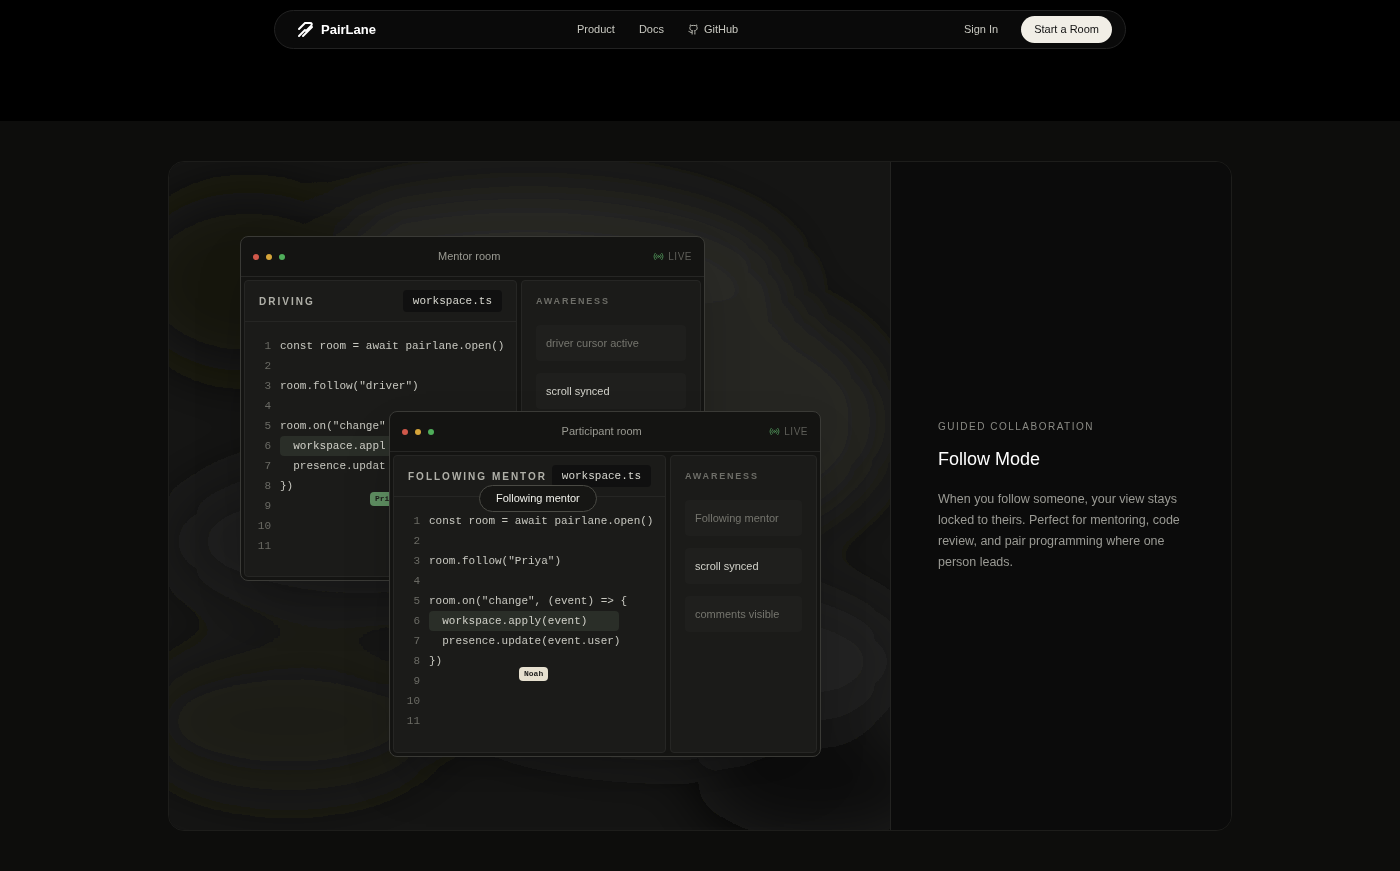 This screenshot has width=1400, height=871. I want to click on code-line: room.on("change", (event) => {, so click(529, 601).